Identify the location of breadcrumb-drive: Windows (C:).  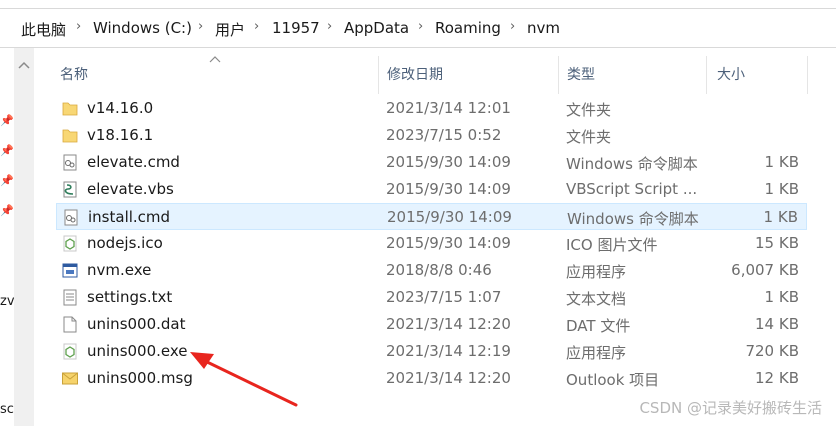
(142, 28).